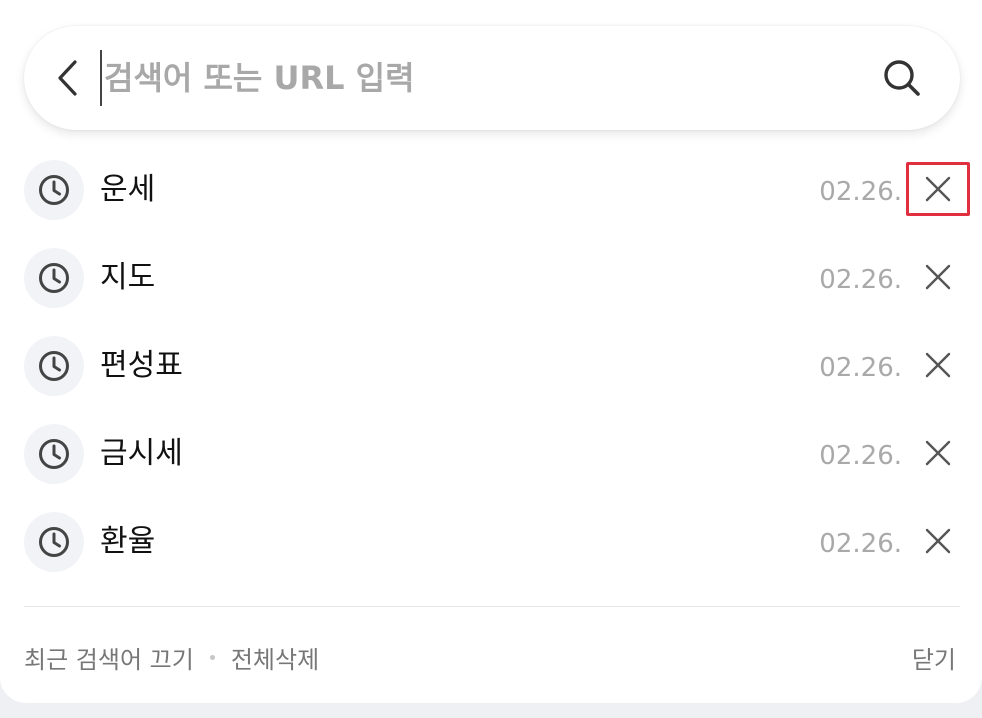 The image size is (982, 718). Describe the element at coordinates (141, 366) in the screenshot. I see `history-item-label: 편성표` at that location.